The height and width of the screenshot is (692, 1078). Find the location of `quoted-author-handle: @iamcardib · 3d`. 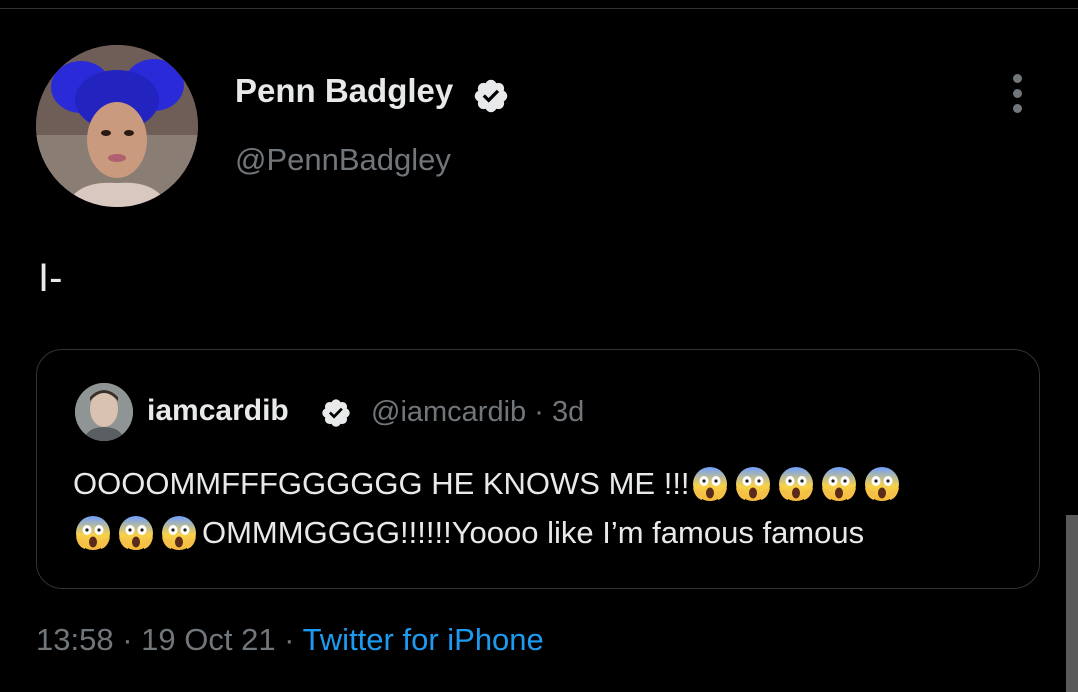

quoted-author-handle: @iamcardib · 3d is located at coordinates (477, 412).